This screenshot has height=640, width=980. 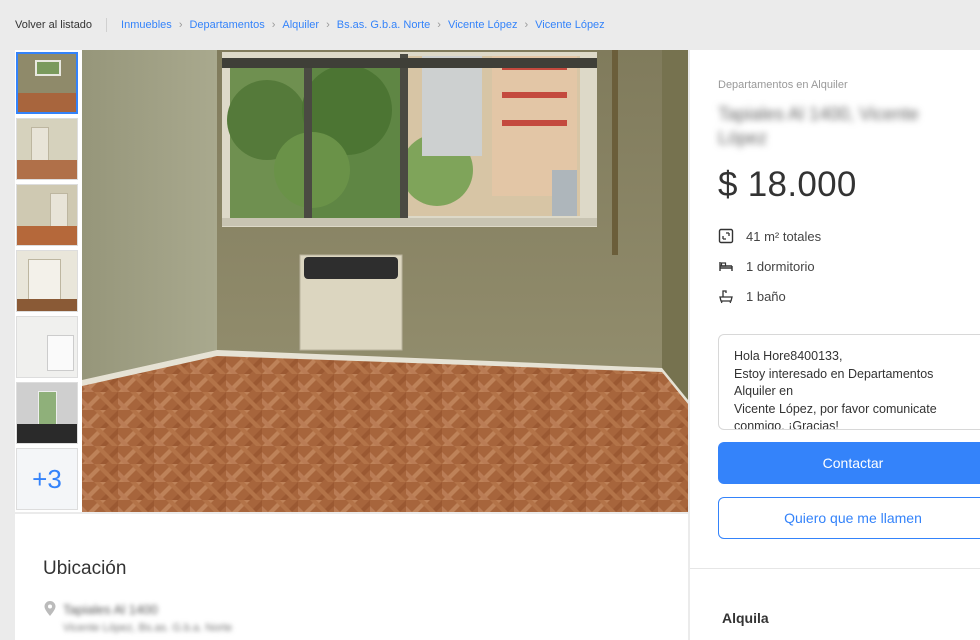 I want to click on listing-category: Departamentos en Alquiler, so click(x=783, y=85).